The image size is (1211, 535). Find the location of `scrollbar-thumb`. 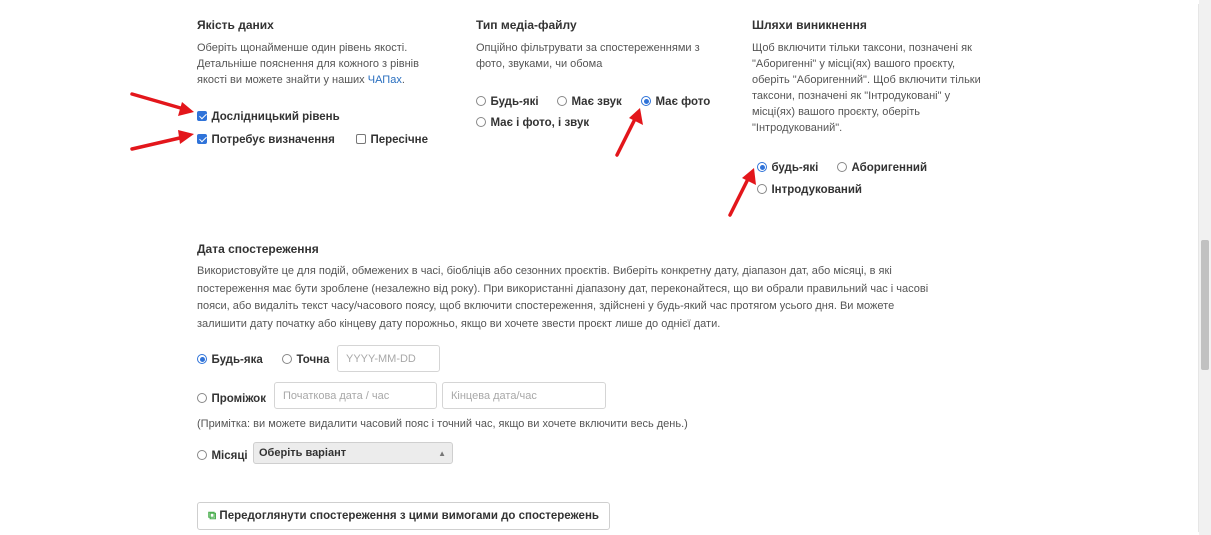

scrollbar-thumb is located at coordinates (1205, 305).